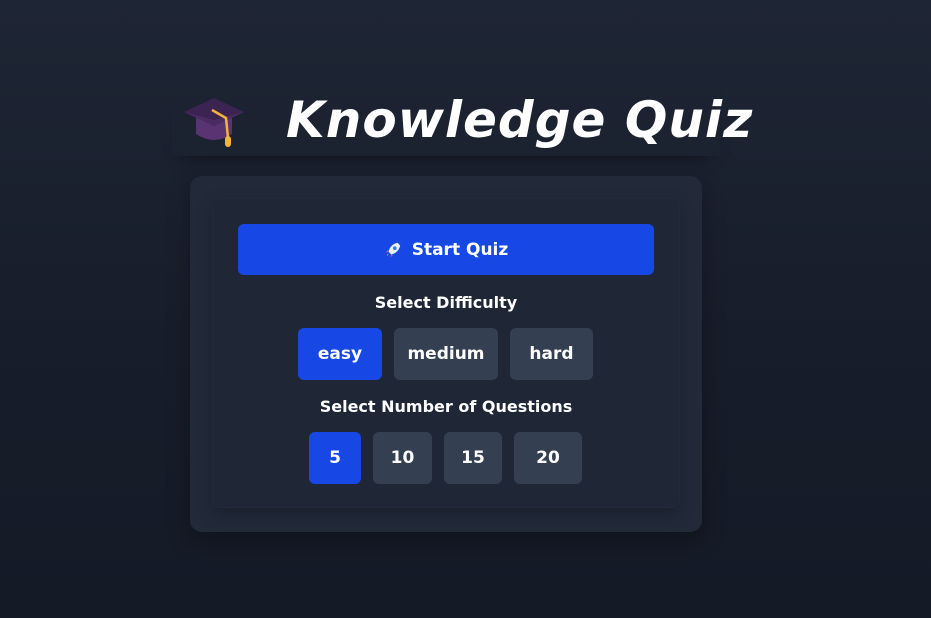 Image resolution: width=931 pixels, height=618 pixels. What do you see at coordinates (520, 120) in the screenshot?
I see `page-title: Knowledge Quiz` at bounding box center [520, 120].